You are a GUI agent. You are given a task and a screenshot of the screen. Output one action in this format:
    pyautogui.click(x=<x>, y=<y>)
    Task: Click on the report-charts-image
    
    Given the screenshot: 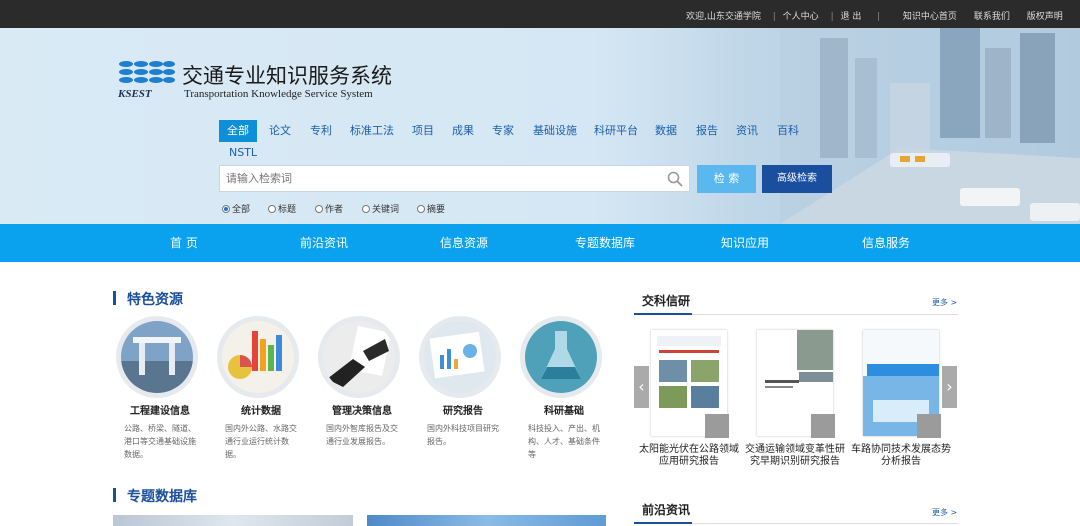 What is the action you would take?
    pyautogui.click(x=460, y=357)
    